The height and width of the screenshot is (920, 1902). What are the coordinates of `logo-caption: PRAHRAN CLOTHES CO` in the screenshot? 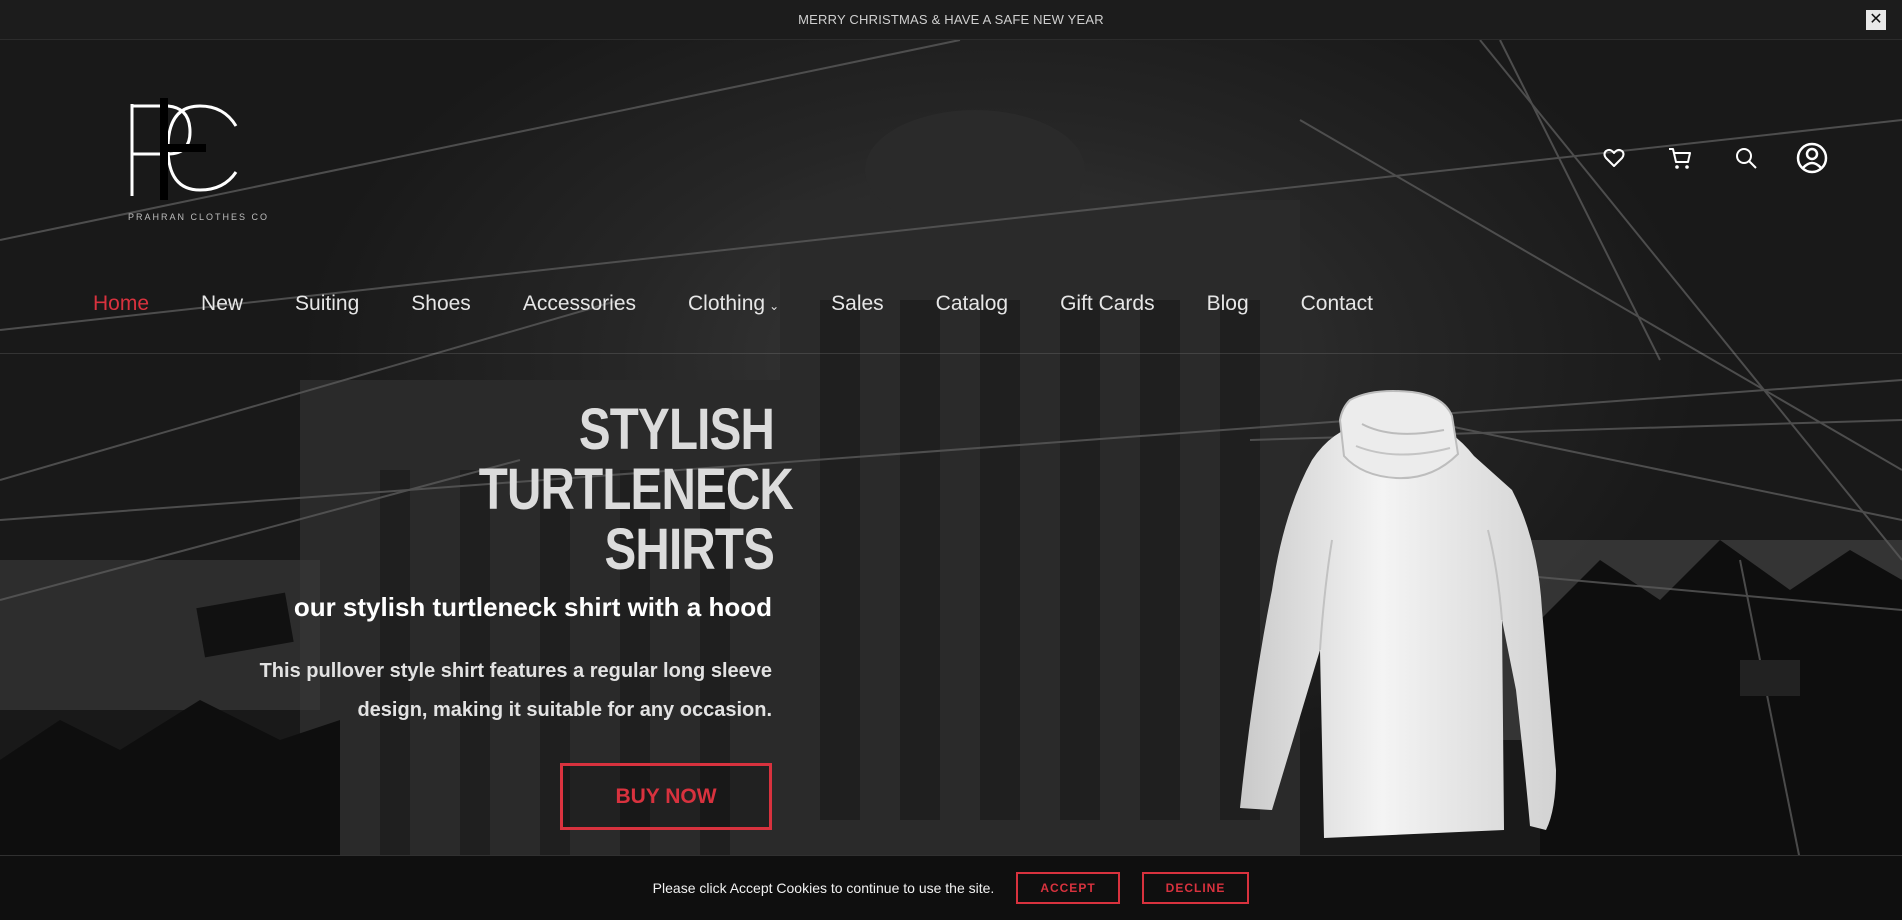 It's located at (199, 217).